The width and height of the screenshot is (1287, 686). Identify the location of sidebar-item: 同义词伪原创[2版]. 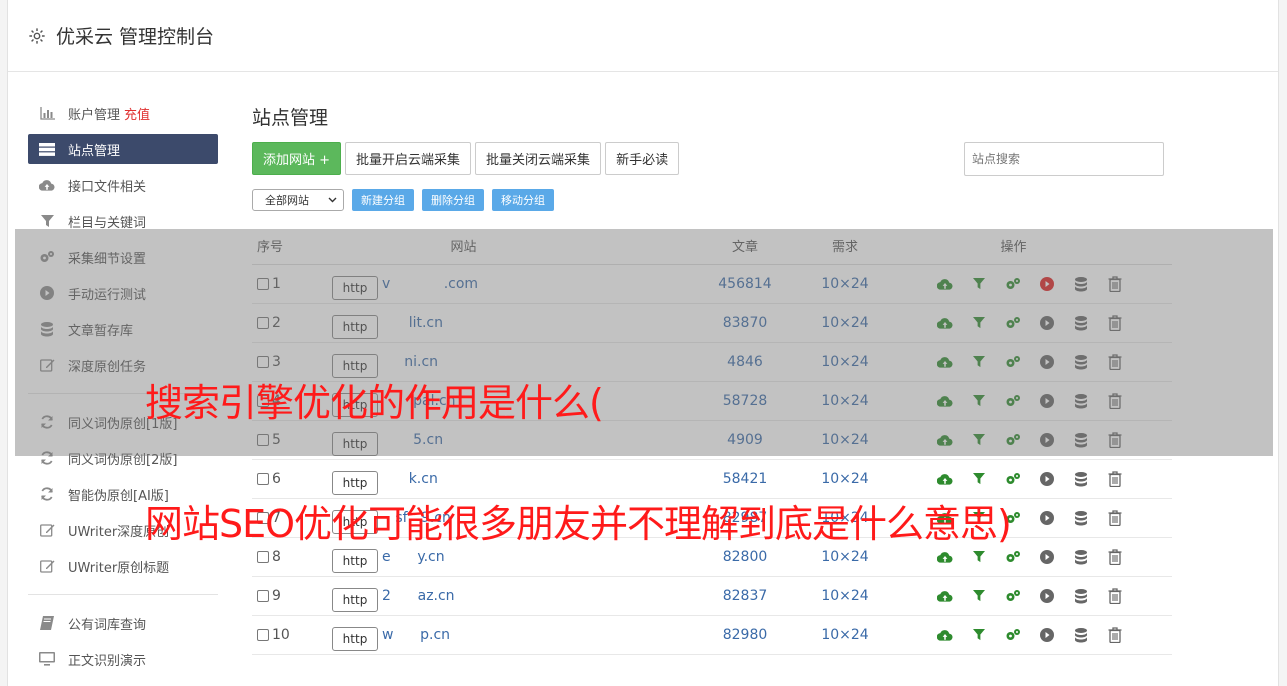
(123, 458).